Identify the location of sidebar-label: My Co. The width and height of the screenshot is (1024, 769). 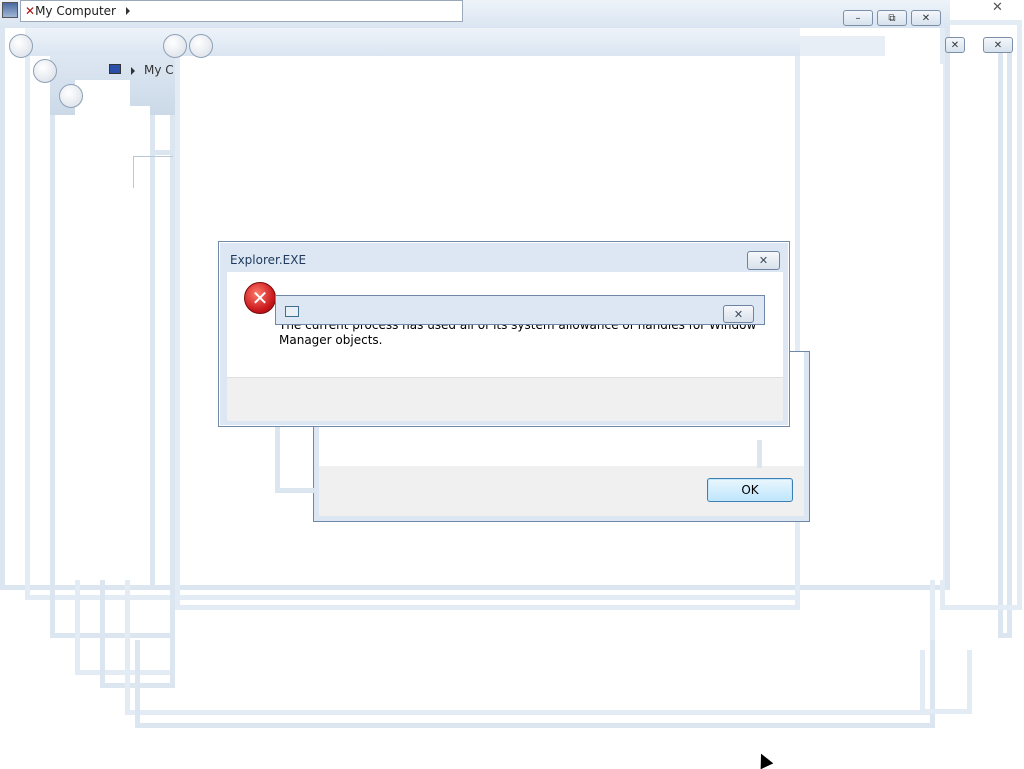
(159, 70).